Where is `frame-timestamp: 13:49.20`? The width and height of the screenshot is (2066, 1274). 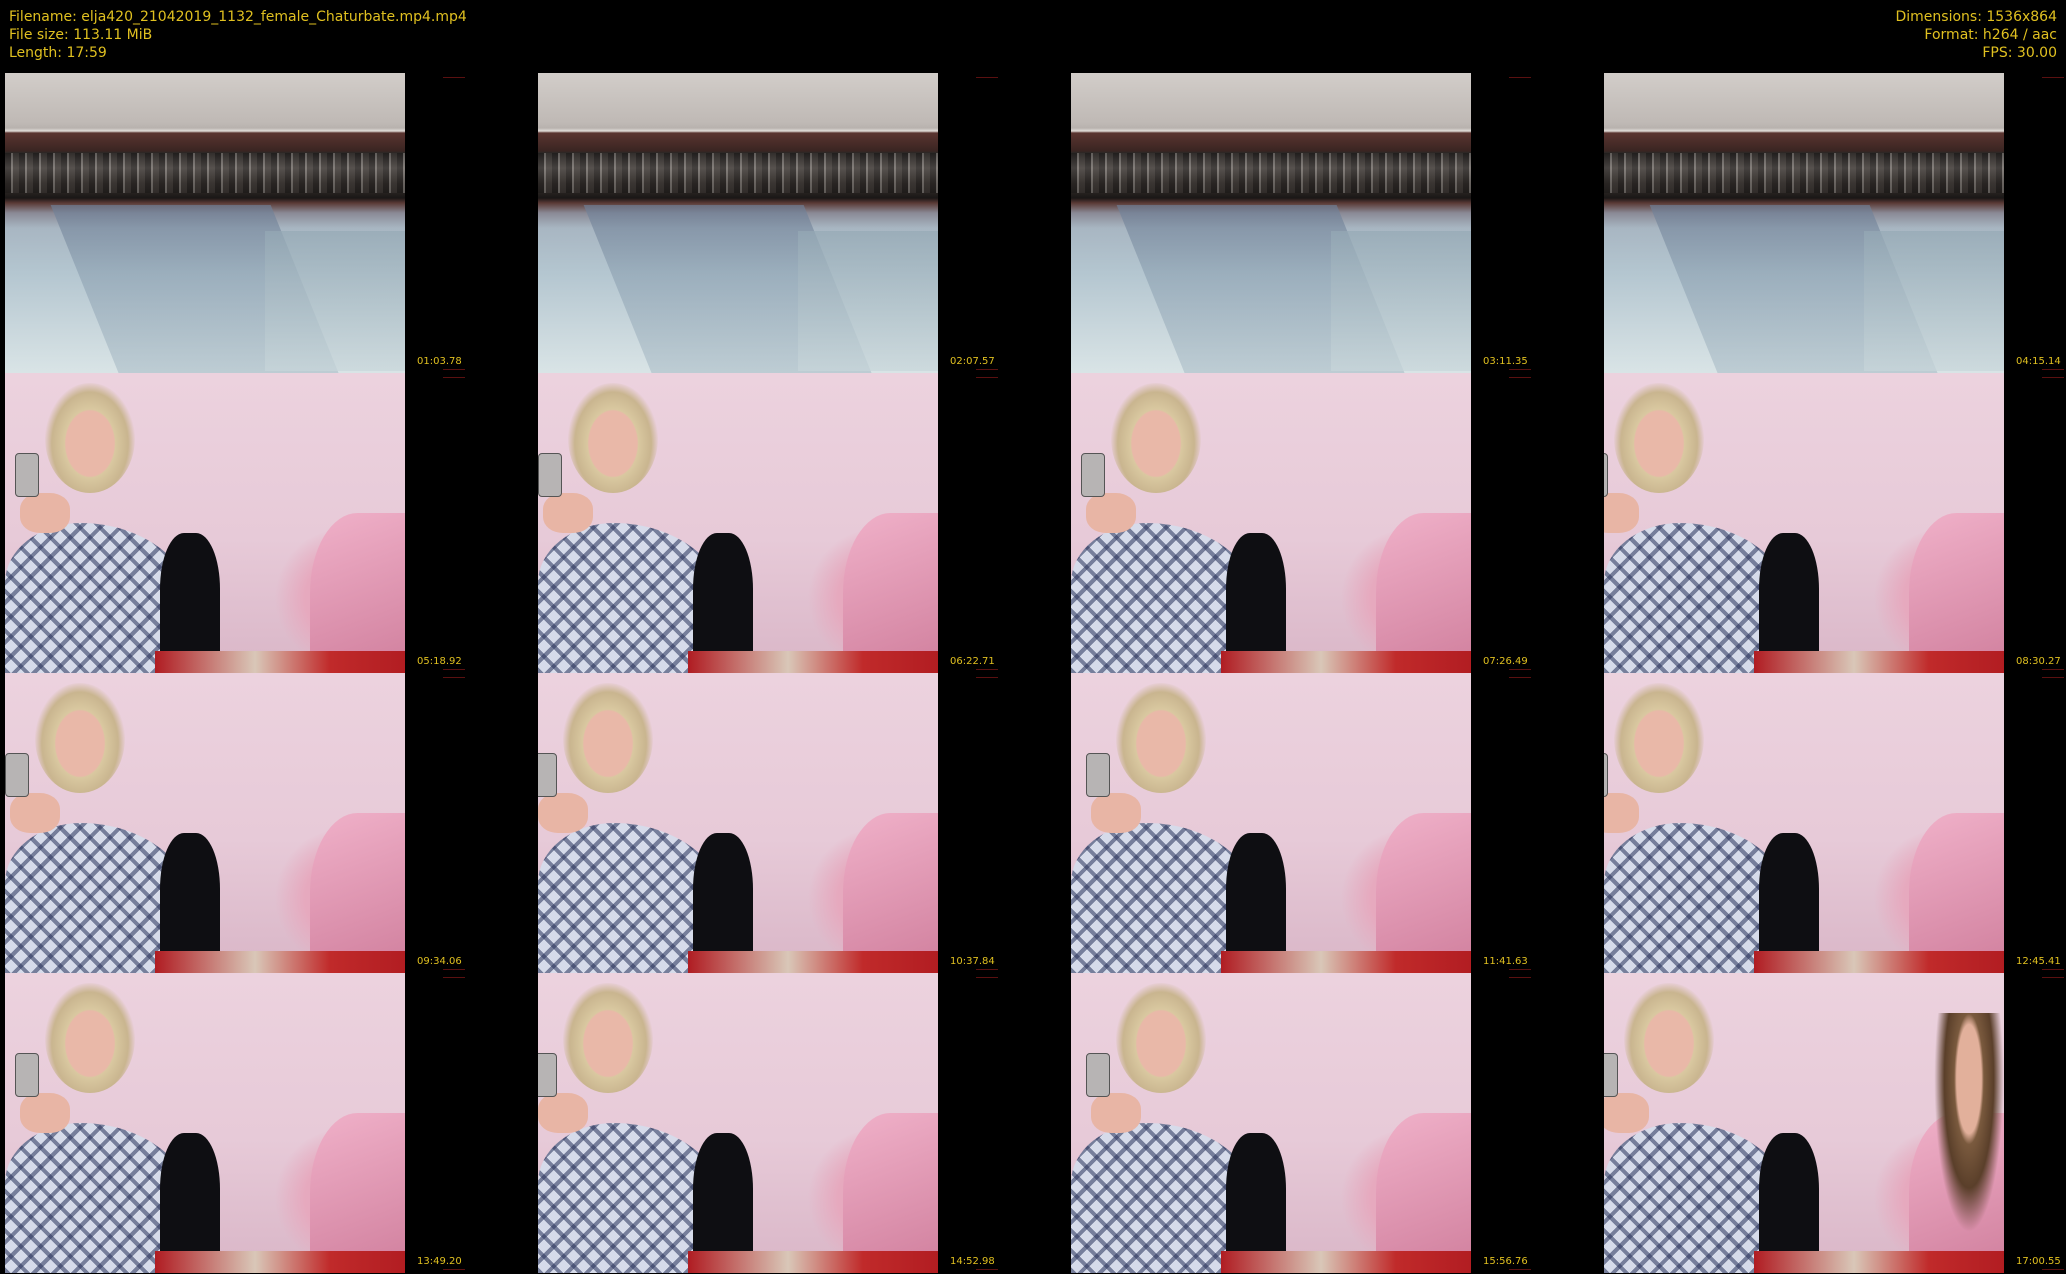 frame-timestamp: 13:49.20 is located at coordinates (439, 1261).